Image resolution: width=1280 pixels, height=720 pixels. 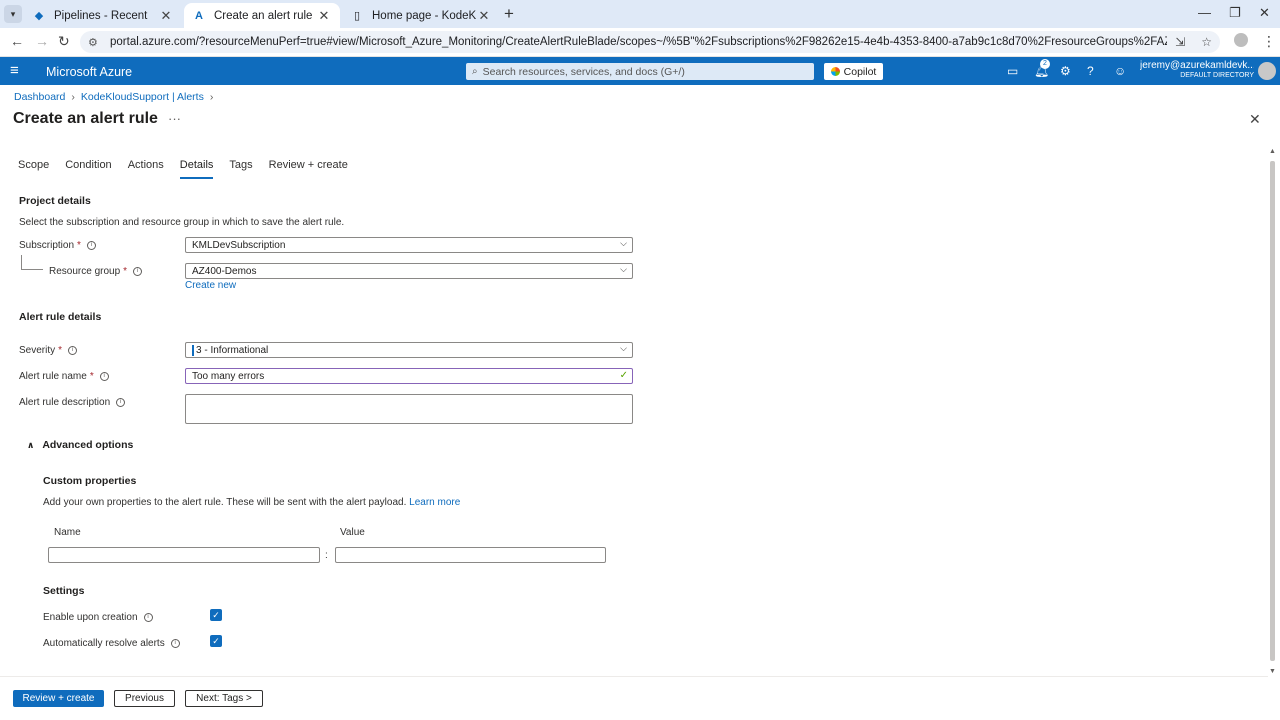 What do you see at coordinates (1206, 42) in the screenshot?
I see `bookmark-star-icon: ☆` at bounding box center [1206, 42].